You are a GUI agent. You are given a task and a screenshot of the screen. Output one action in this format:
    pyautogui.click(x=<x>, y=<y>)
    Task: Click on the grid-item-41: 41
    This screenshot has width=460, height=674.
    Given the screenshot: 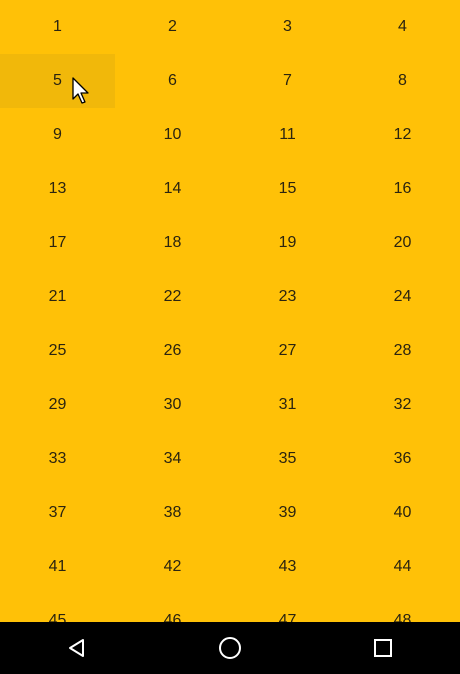 What is the action you would take?
    pyautogui.click(x=57, y=567)
    